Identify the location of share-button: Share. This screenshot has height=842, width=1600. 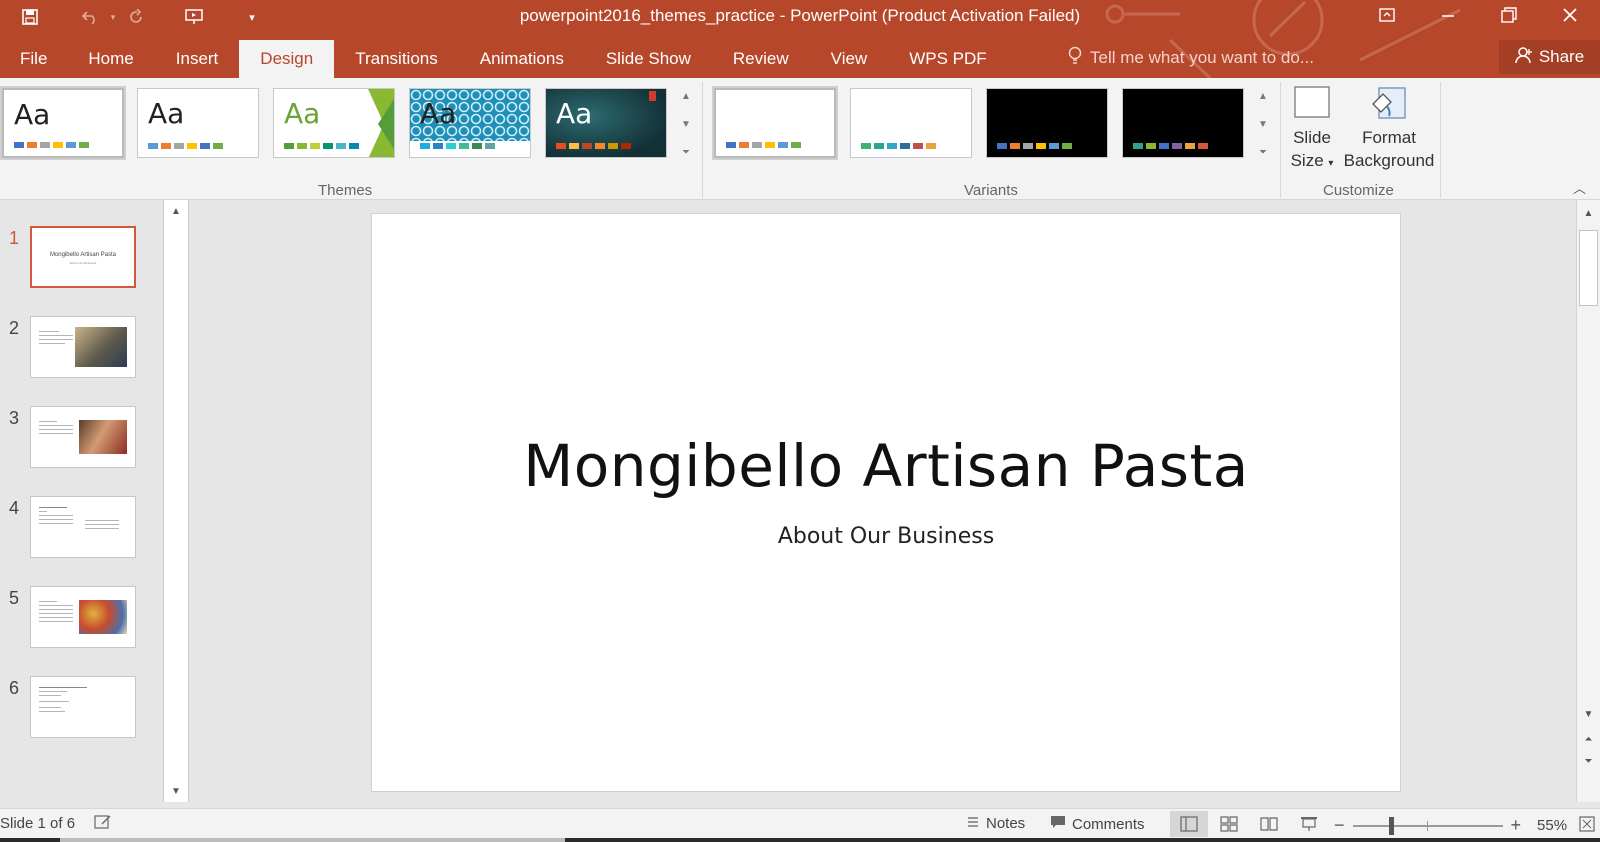
(1549, 57).